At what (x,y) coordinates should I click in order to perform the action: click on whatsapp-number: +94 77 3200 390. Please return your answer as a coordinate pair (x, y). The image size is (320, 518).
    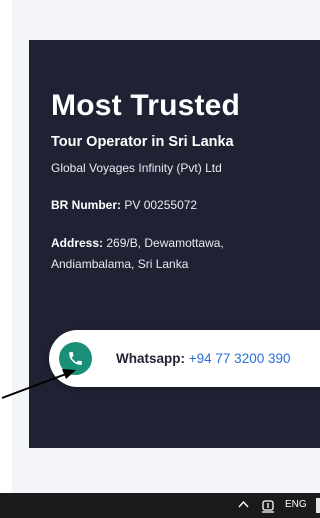
    Looking at the image, I should click on (240, 358).